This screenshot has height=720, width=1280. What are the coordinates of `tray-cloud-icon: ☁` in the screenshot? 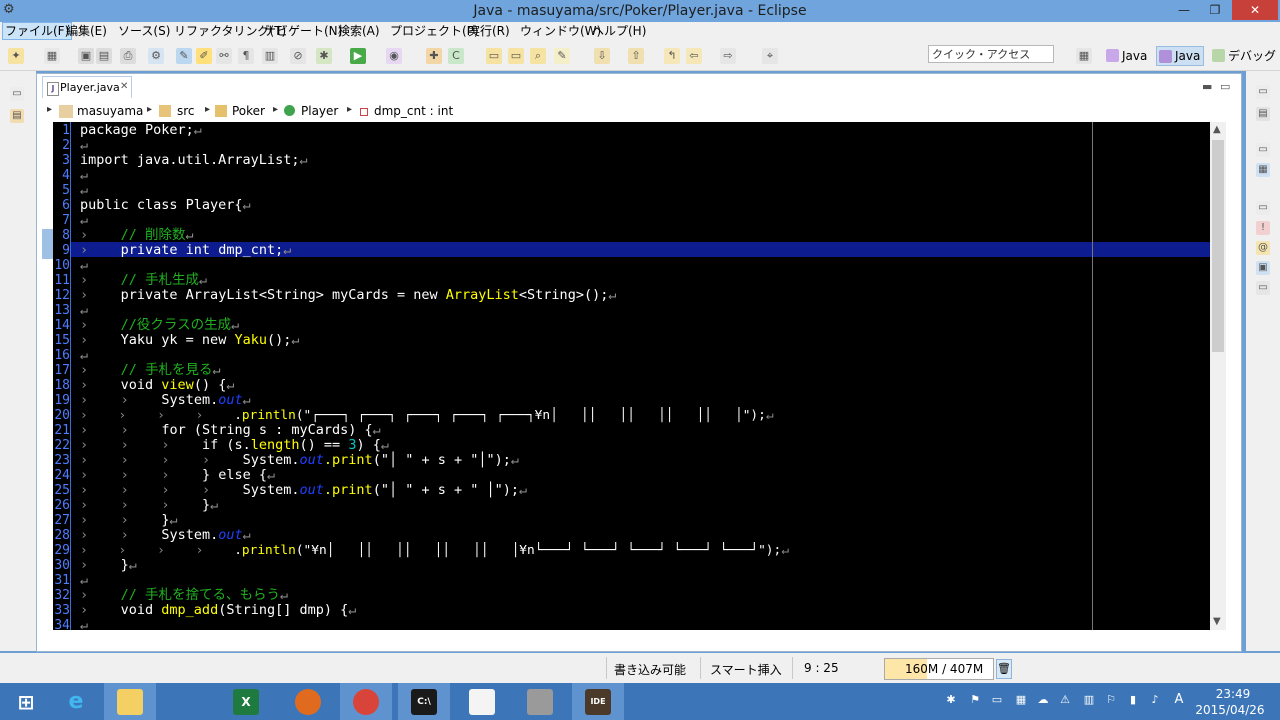 It's located at (1043, 700).